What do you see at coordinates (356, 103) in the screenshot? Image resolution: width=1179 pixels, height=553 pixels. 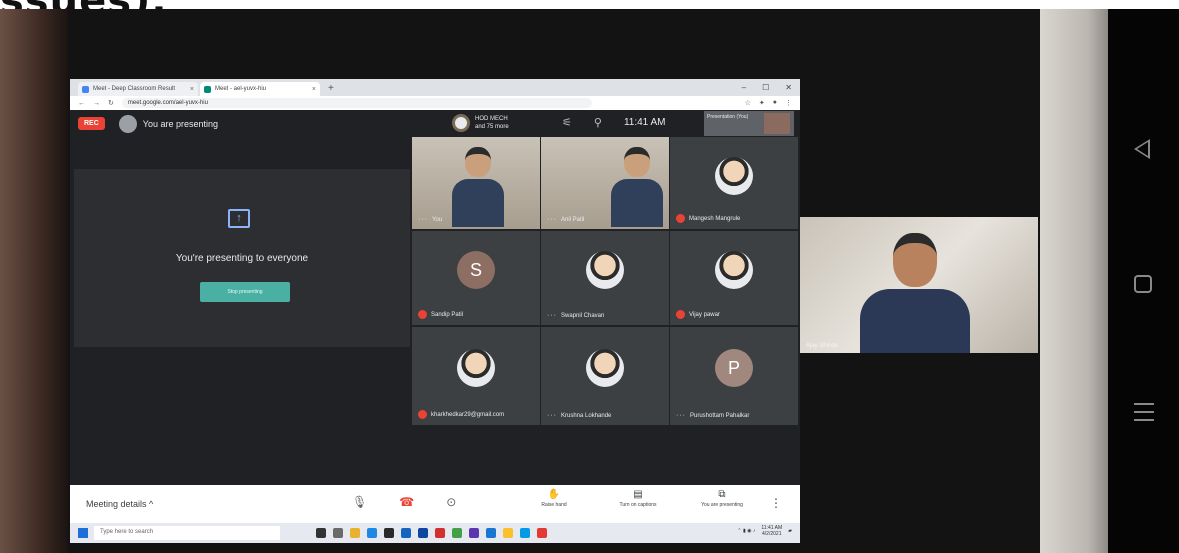 I see `url-field: meet.google.com/ael-yuvx-hiu` at bounding box center [356, 103].